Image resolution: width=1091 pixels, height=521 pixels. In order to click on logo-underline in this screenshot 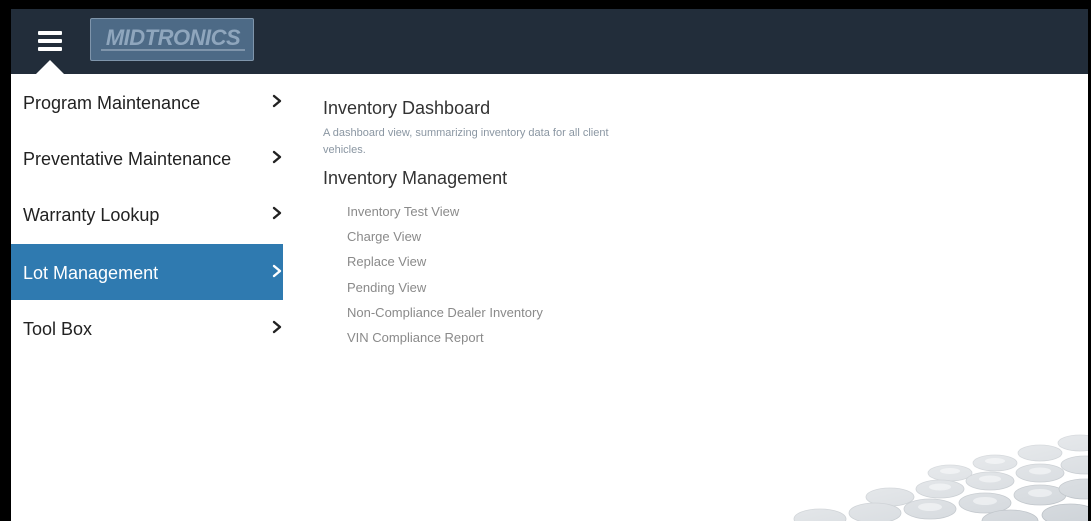, I will do `click(173, 50)`.